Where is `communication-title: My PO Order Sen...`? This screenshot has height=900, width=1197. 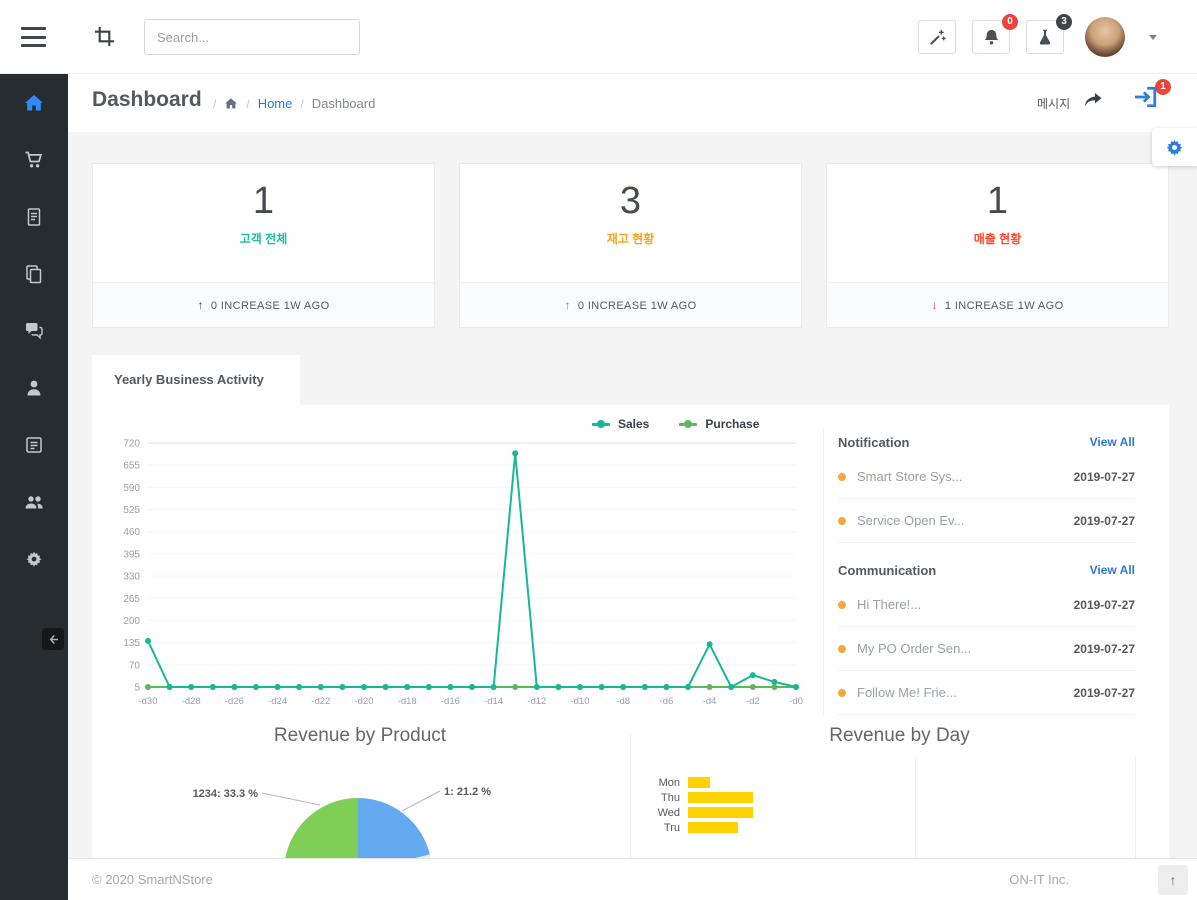 communication-title: My PO Order Sen... is located at coordinates (914, 648).